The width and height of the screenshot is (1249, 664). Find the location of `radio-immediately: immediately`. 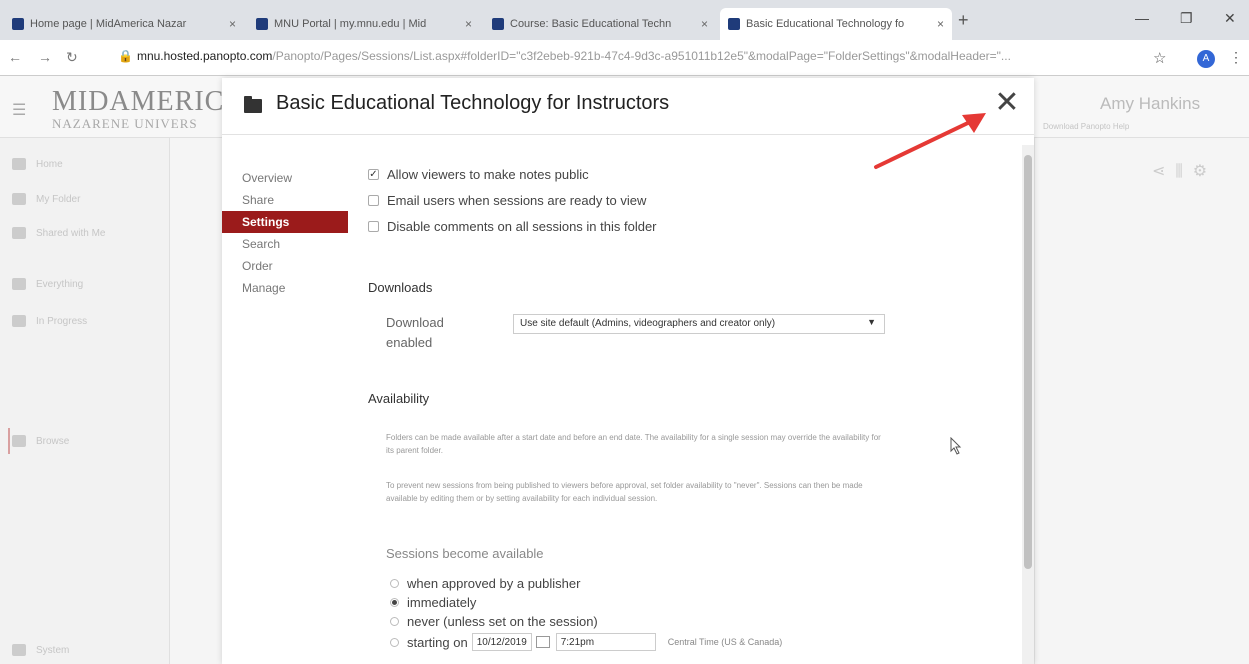

radio-immediately: immediately is located at coordinates (433, 602).